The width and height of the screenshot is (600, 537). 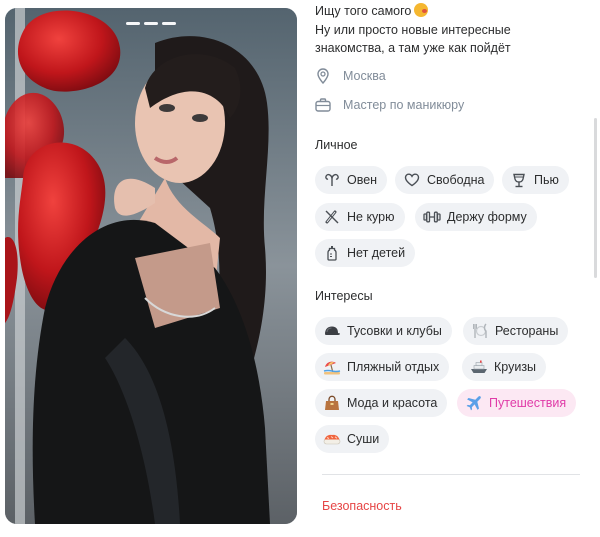 I want to click on chip-interest-fashion: Мода и красота, so click(x=381, y=403).